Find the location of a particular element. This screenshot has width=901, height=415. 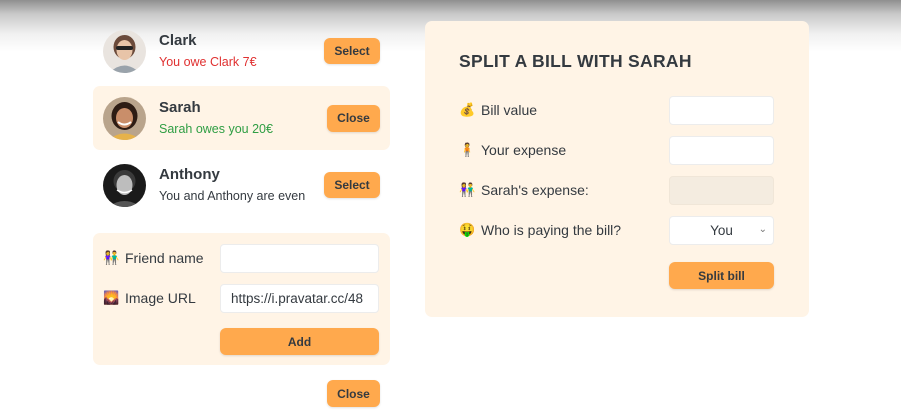

friend-name: Anthony is located at coordinates (189, 174).